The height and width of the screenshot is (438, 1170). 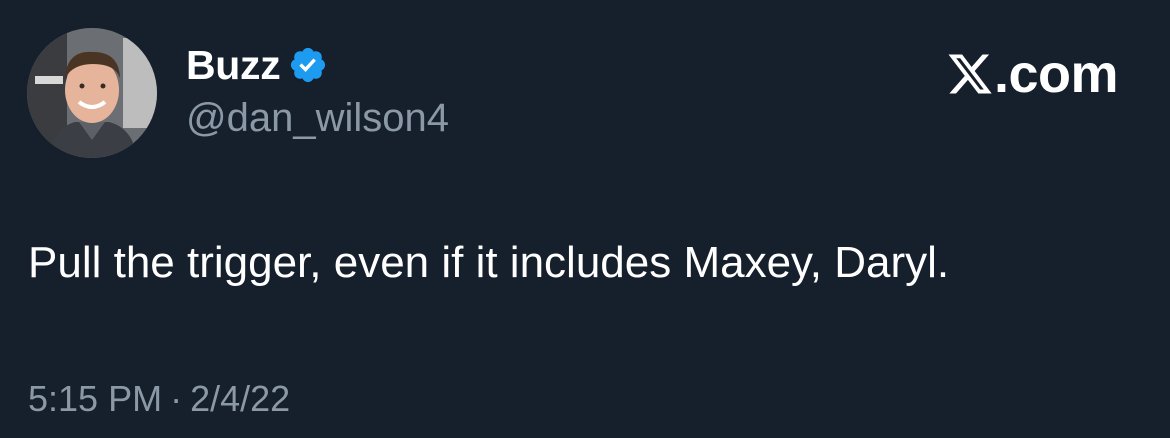 I want to click on verified-badge-icon, so click(x=308, y=65).